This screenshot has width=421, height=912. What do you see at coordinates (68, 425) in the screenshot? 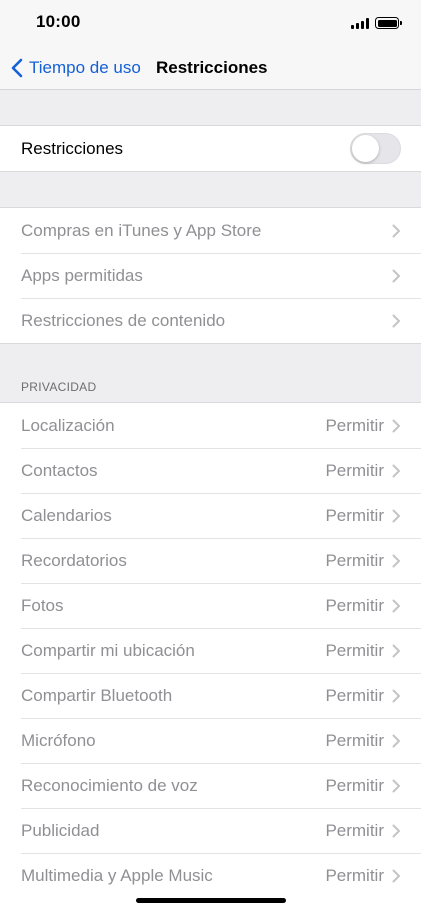
I see `row-label: Localización` at bounding box center [68, 425].